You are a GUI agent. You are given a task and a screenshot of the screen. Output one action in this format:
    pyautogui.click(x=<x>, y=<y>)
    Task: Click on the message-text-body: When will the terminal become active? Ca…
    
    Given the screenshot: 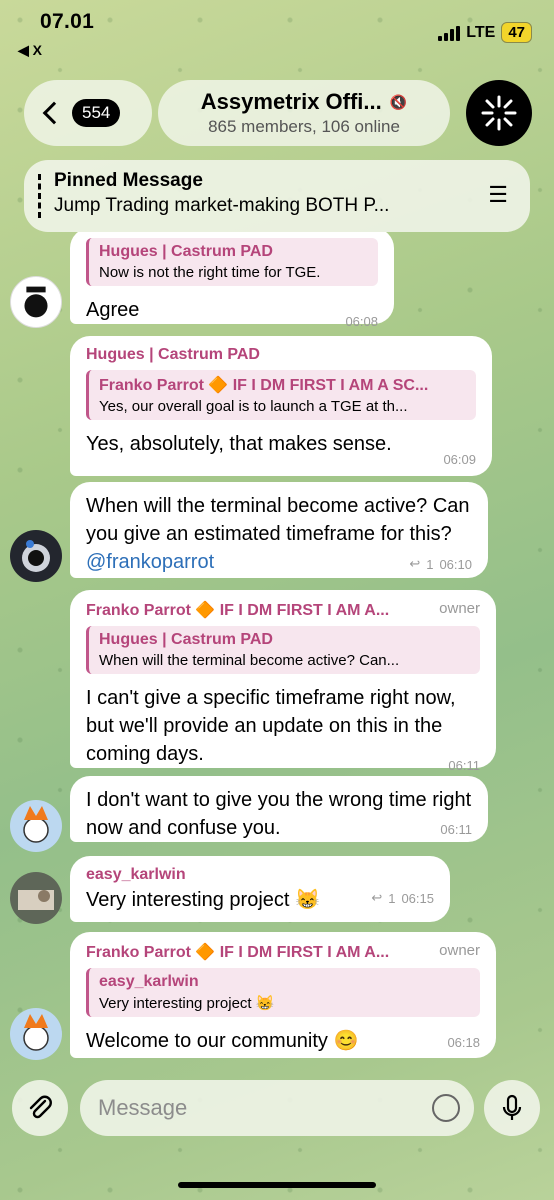 What is the action you would take?
    pyautogui.click(x=278, y=520)
    